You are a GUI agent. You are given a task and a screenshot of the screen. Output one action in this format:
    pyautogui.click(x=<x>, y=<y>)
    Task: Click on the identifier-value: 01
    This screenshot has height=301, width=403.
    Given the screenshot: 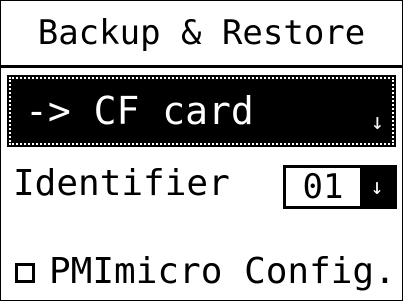 What is the action you would take?
    pyautogui.click(x=323, y=187)
    